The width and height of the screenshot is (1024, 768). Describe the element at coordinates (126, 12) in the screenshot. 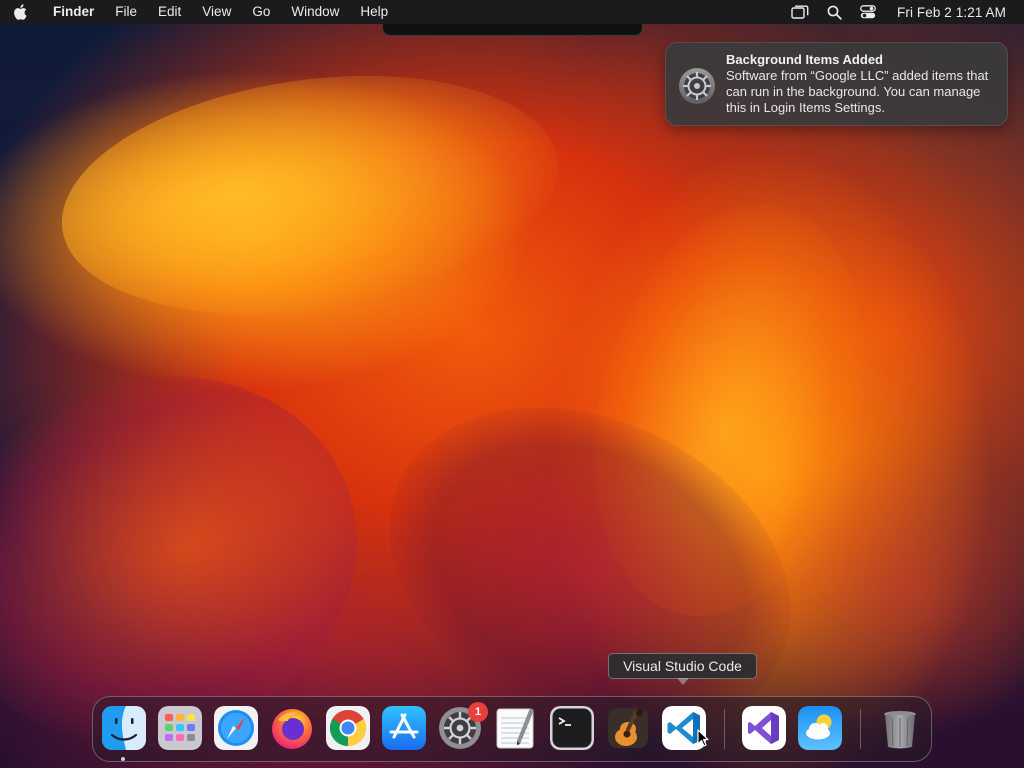

I see `menu-file: File` at that location.